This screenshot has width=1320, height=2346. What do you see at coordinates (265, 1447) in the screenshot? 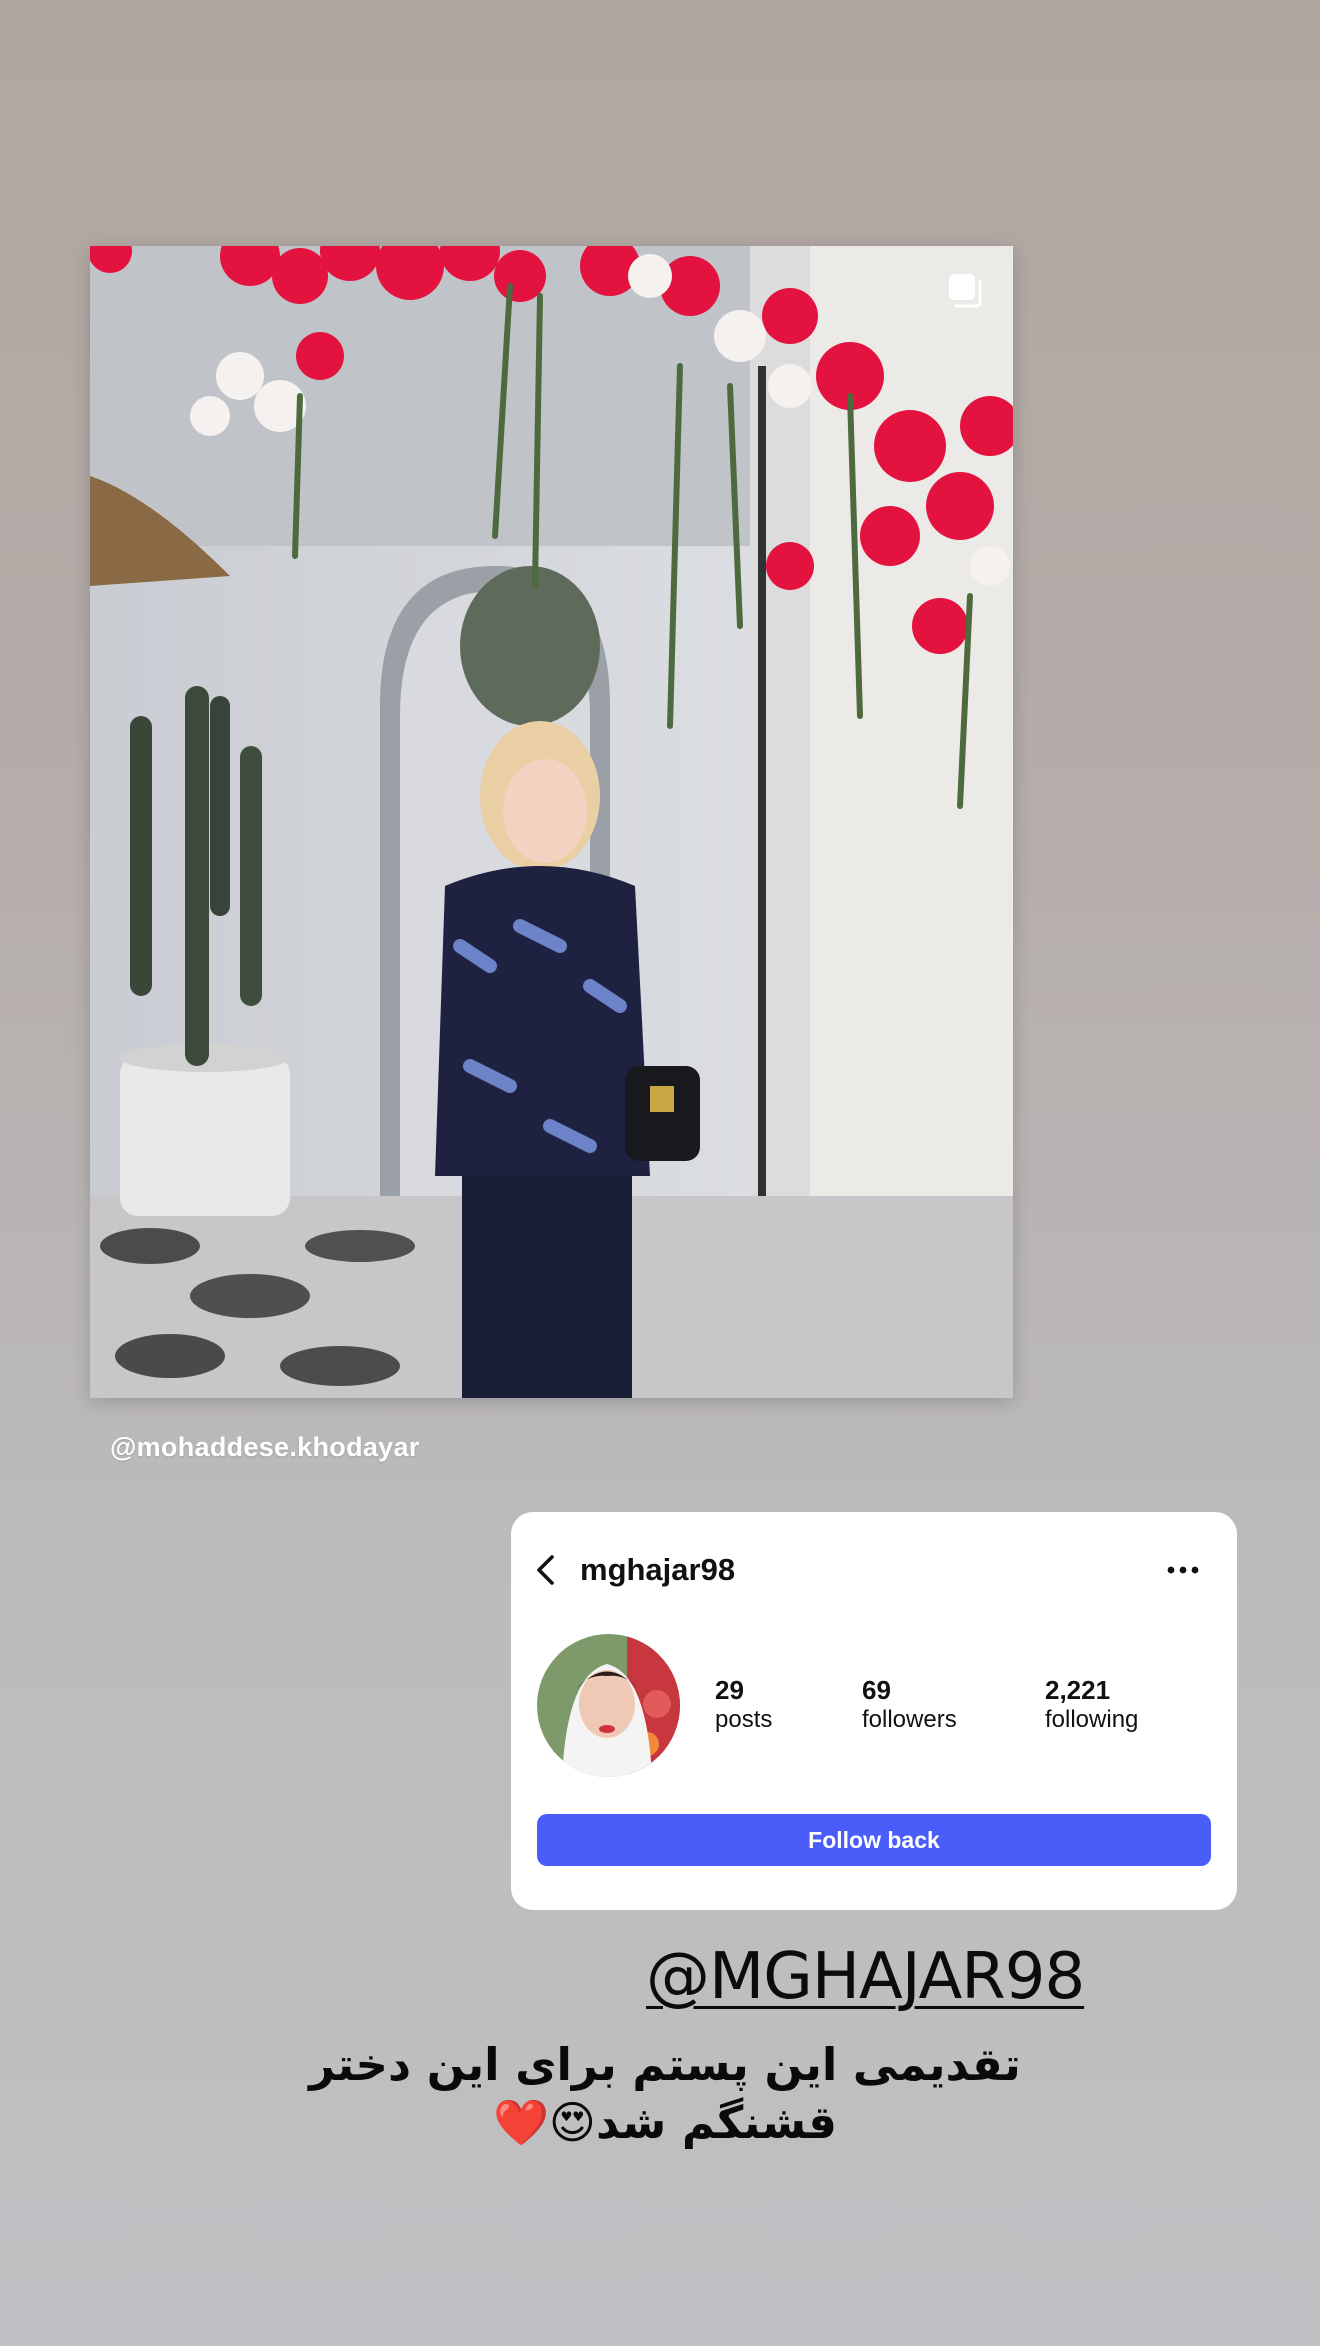
I see `post-credit-username: @mohaddese.khodayar` at bounding box center [265, 1447].